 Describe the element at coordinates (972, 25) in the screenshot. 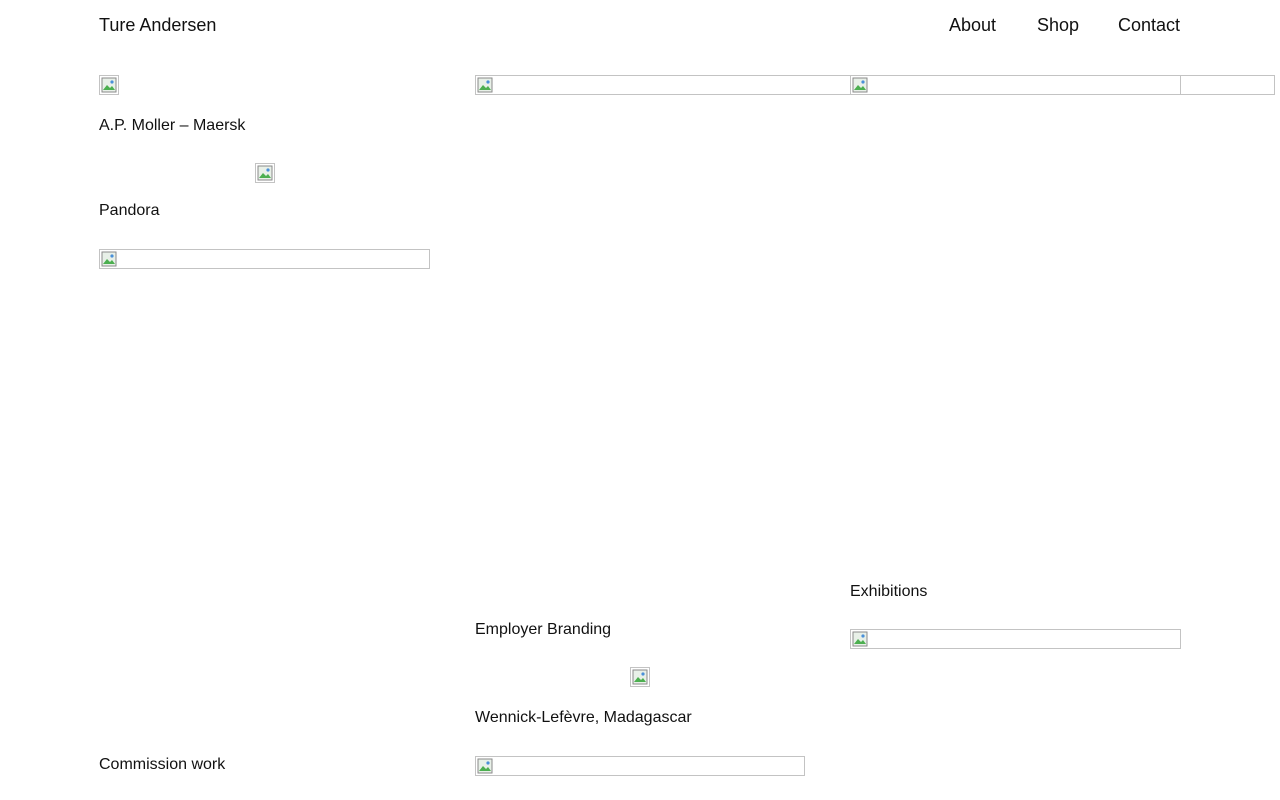

I see `nav-about: About` at that location.